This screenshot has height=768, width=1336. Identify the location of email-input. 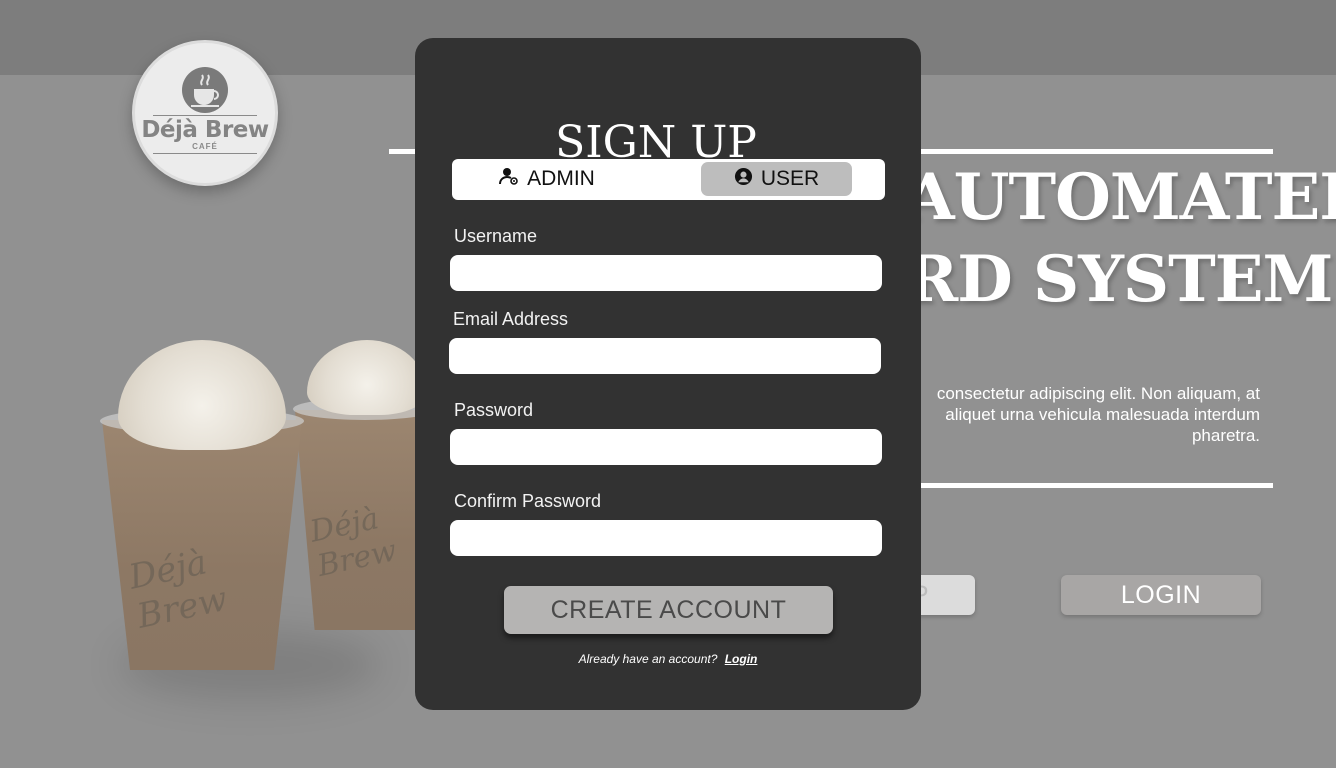
(665, 356).